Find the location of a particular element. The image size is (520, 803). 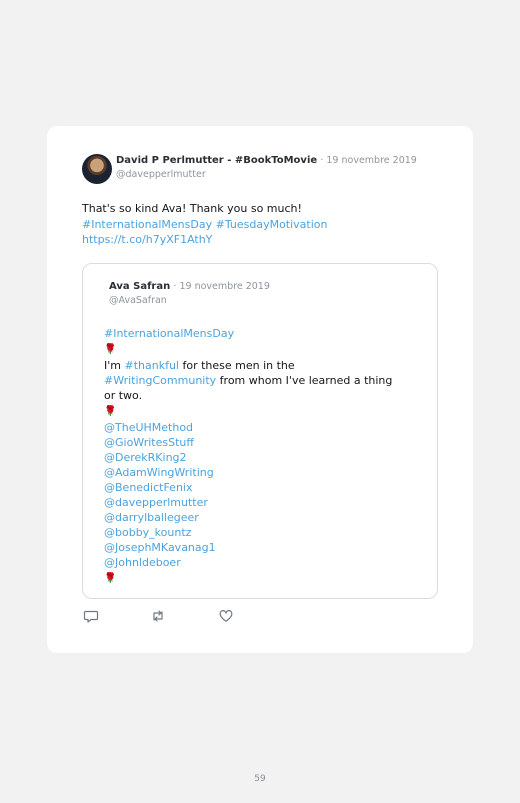

quoted-author-name: Ava Safran is located at coordinates (139, 286).